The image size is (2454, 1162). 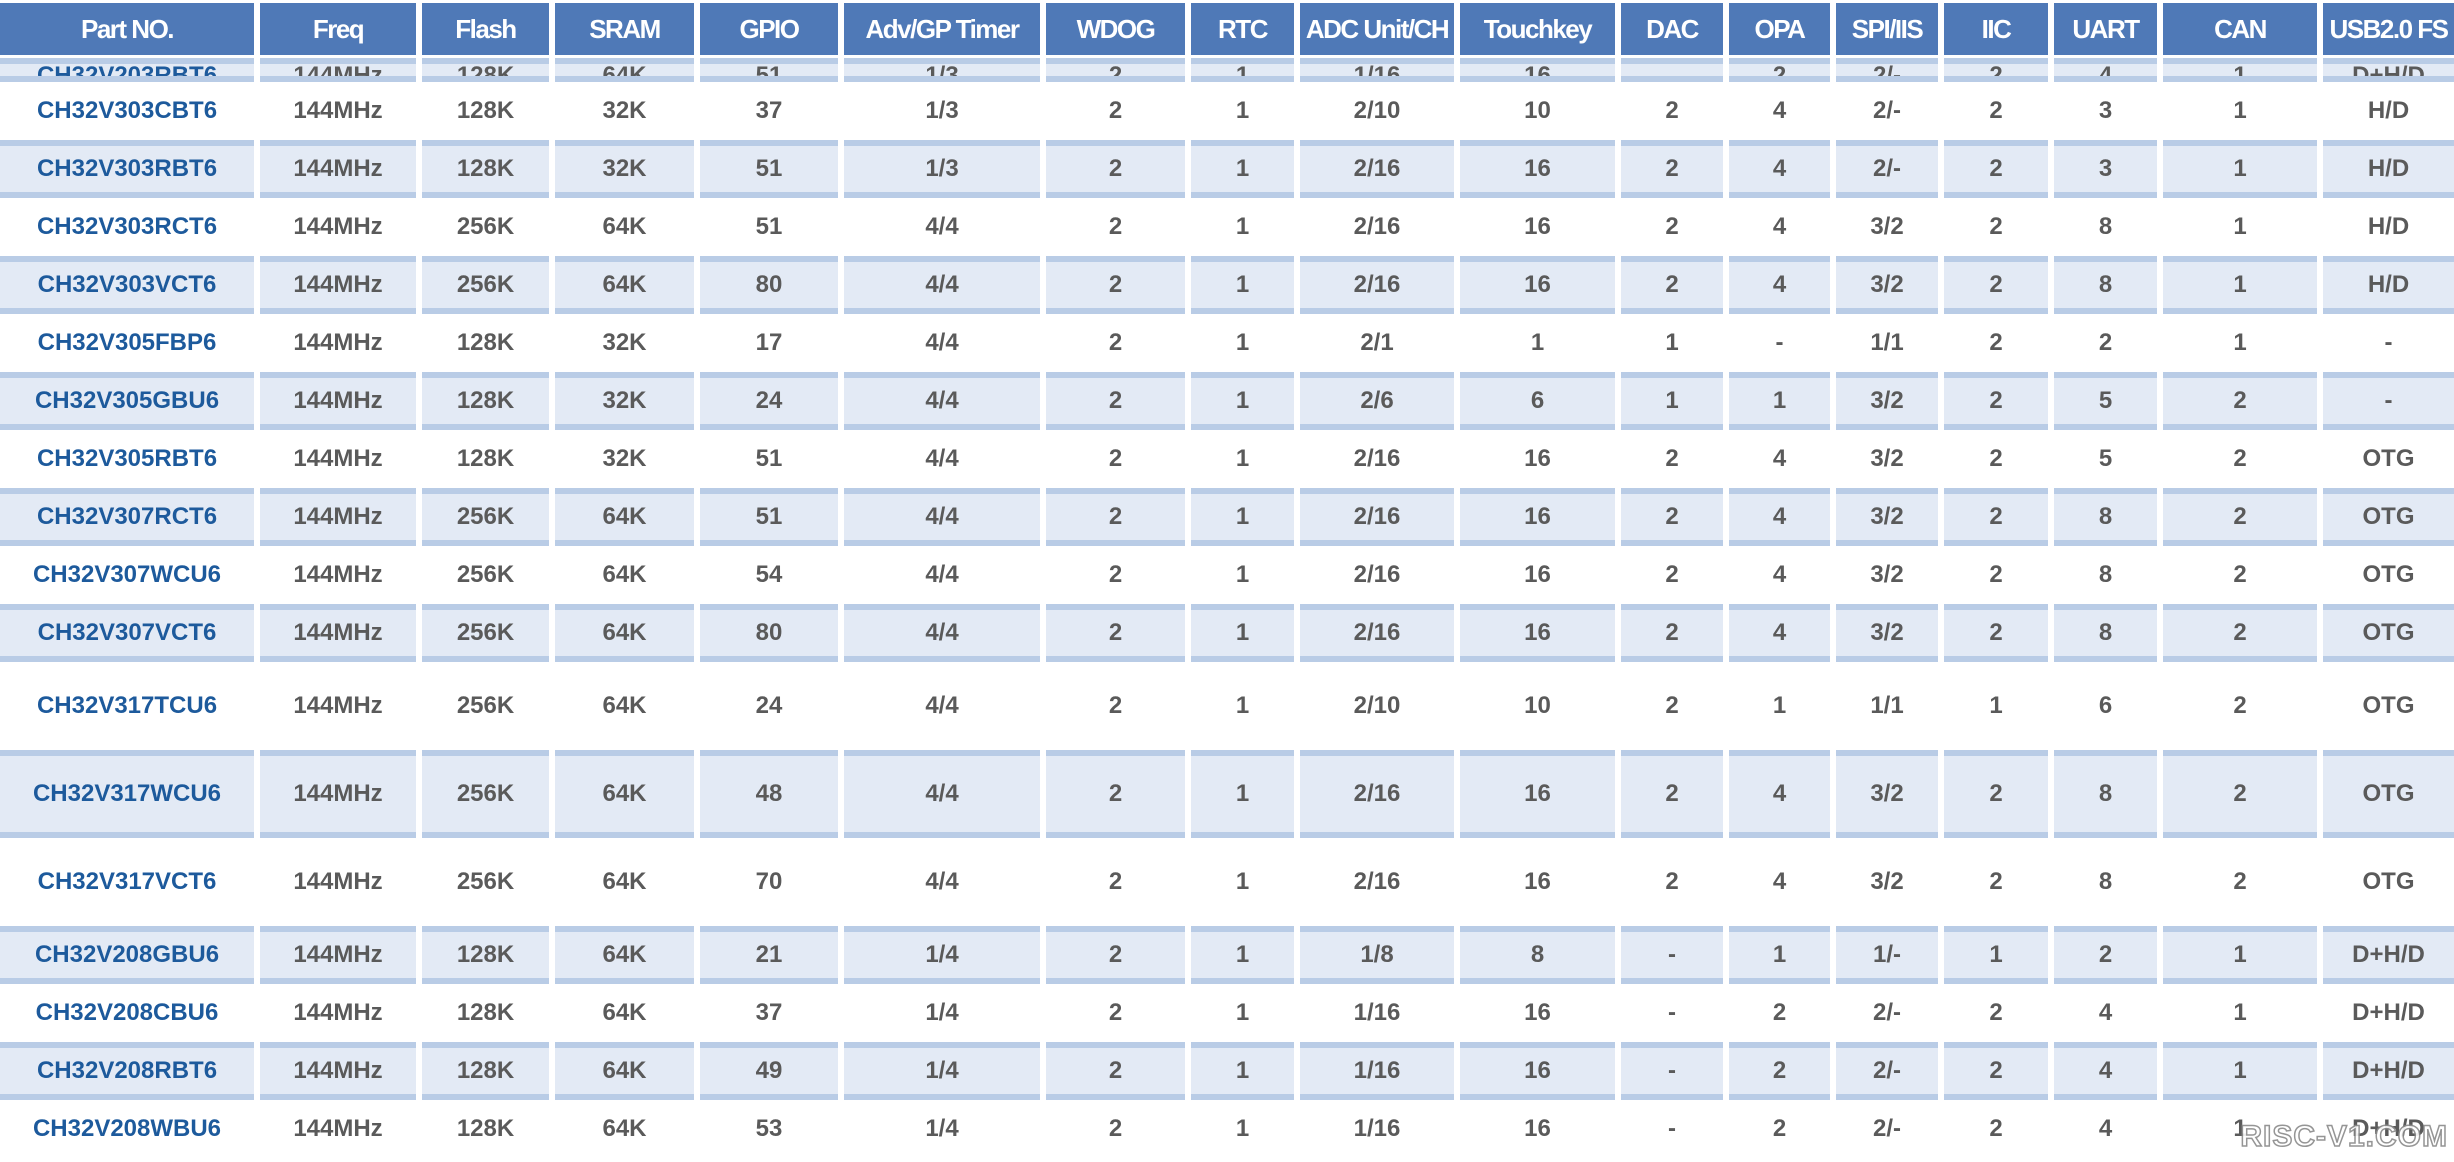 I want to click on table-cell, so click(x=1672, y=70).